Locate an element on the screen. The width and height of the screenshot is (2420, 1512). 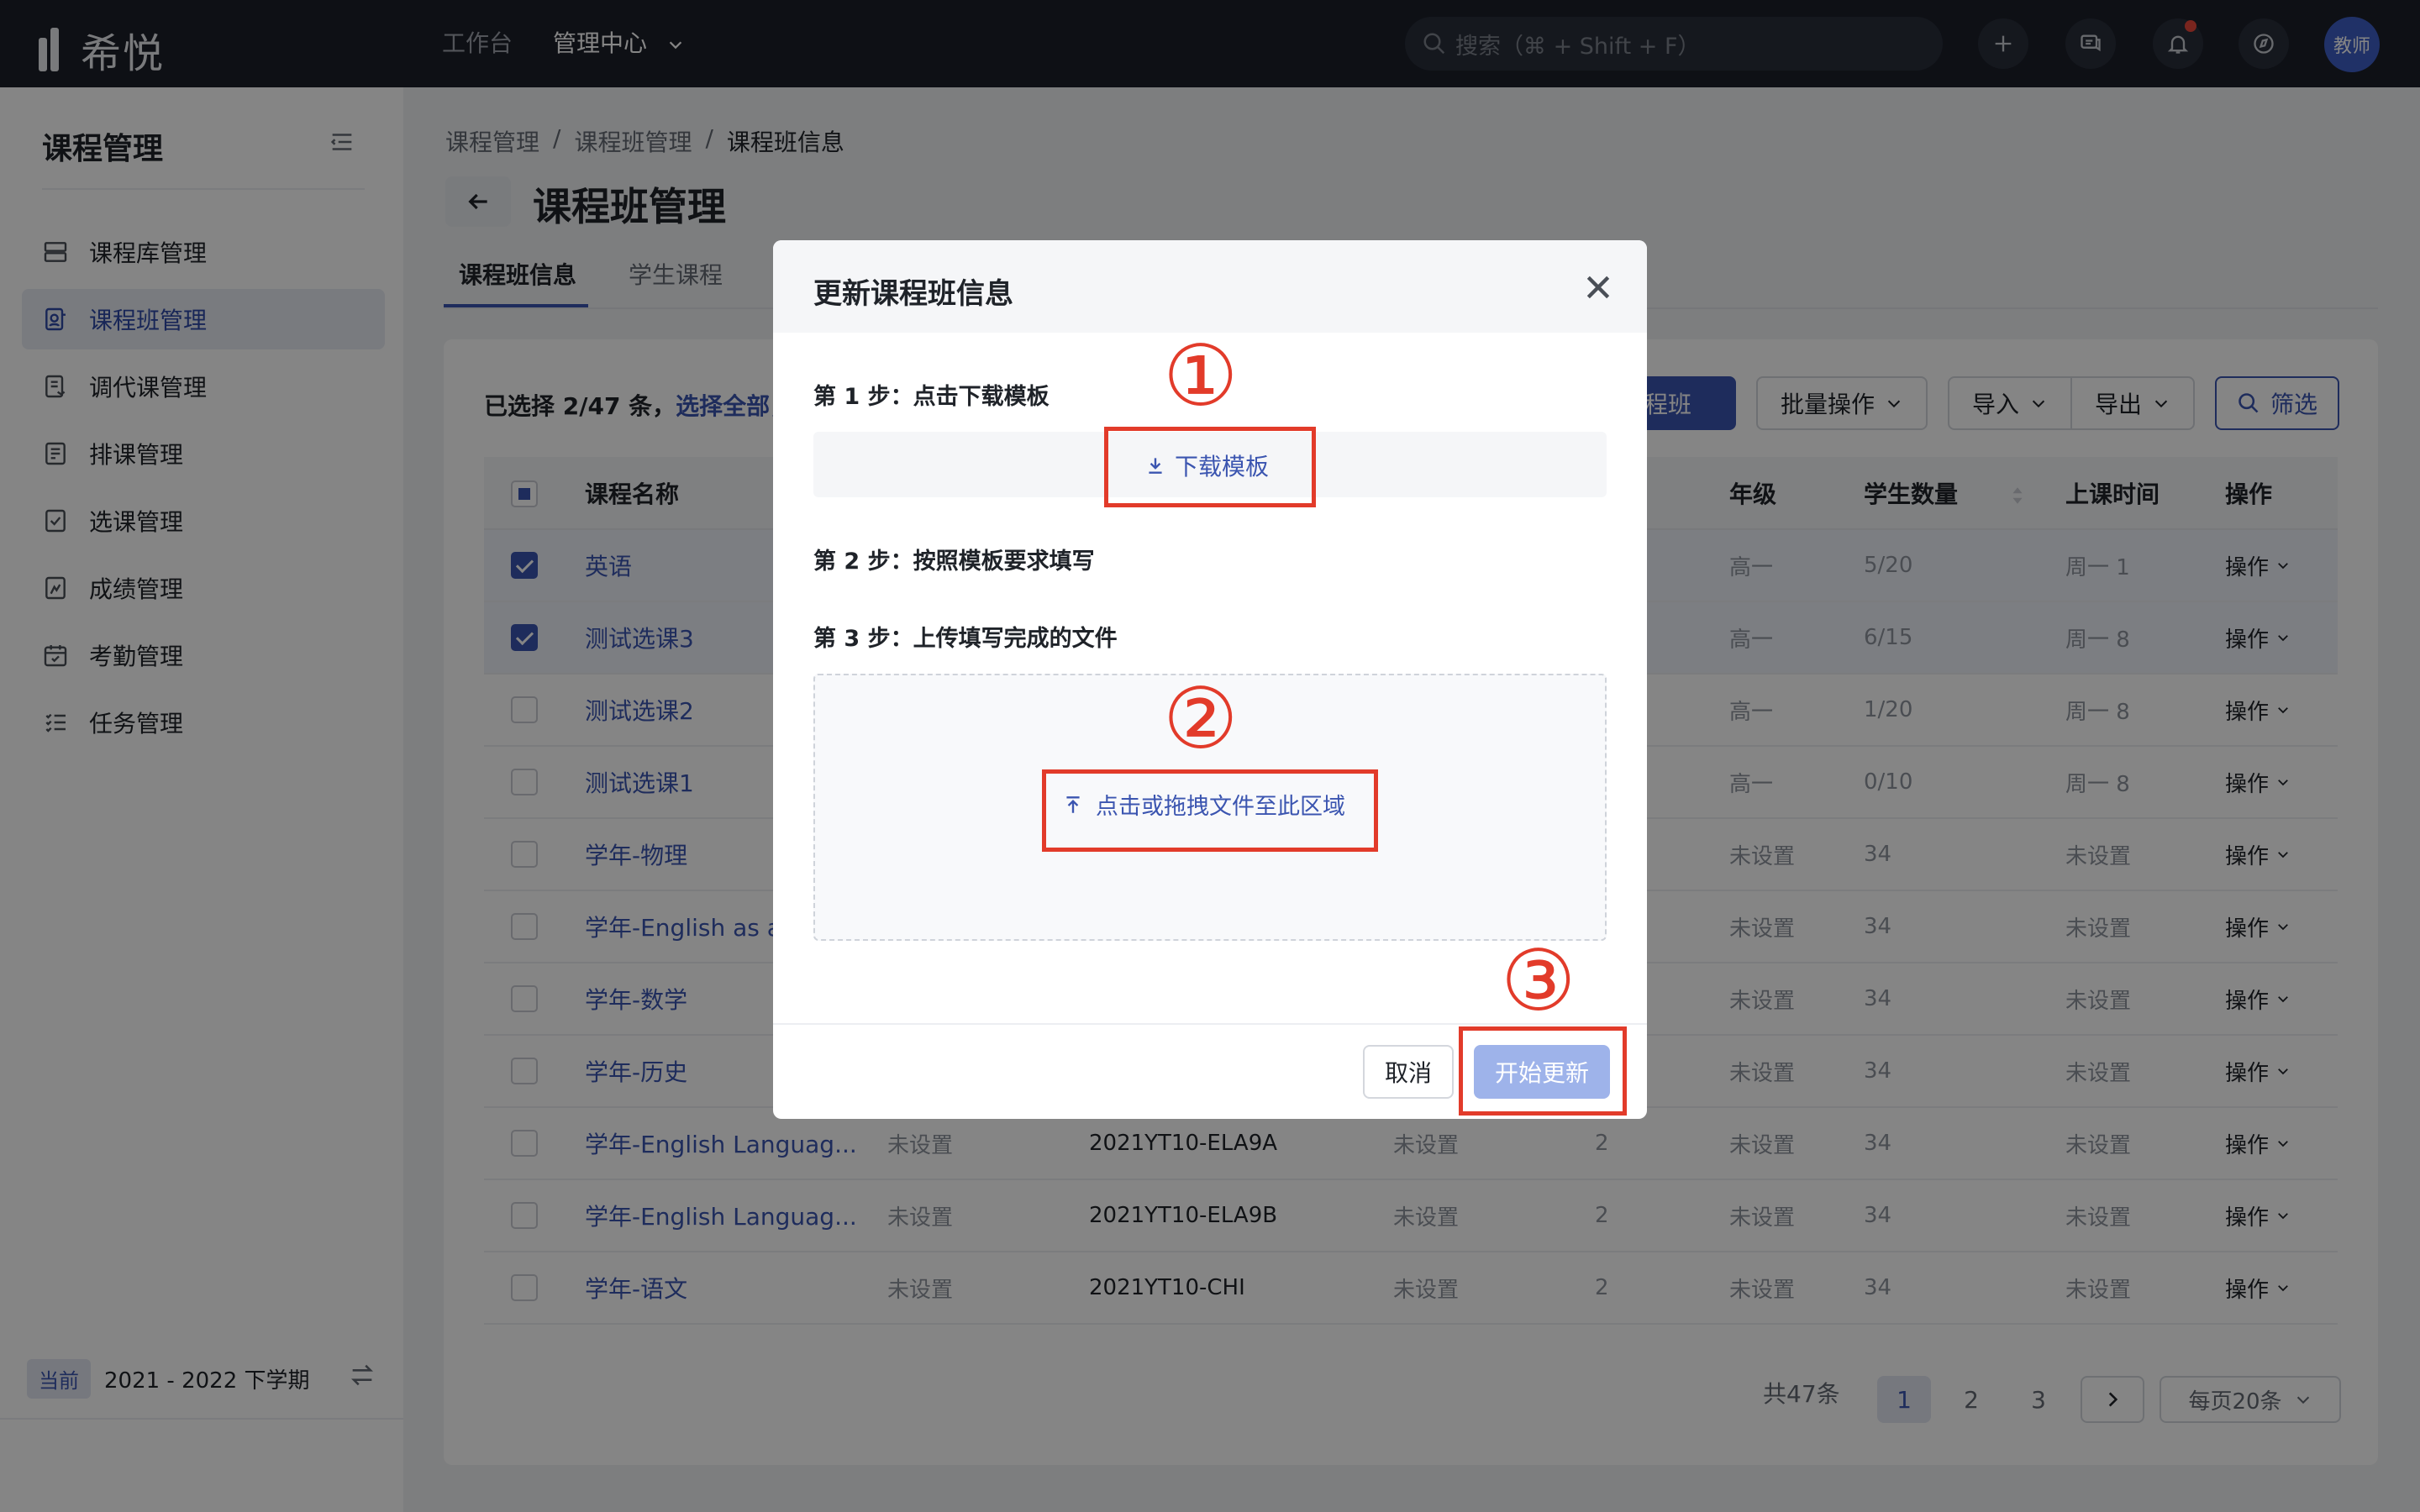
annotation-number-3: ③ is located at coordinates (1538, 981).